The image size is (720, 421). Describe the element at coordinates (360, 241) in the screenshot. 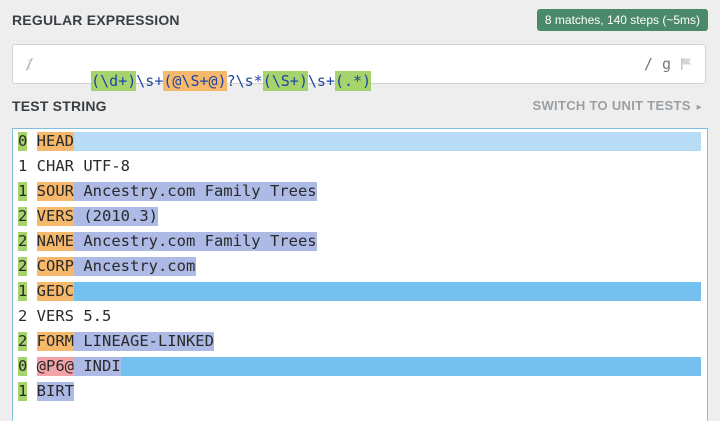

I see `test-line: 2 NAME Ancestry.com Family Trees` at that location.